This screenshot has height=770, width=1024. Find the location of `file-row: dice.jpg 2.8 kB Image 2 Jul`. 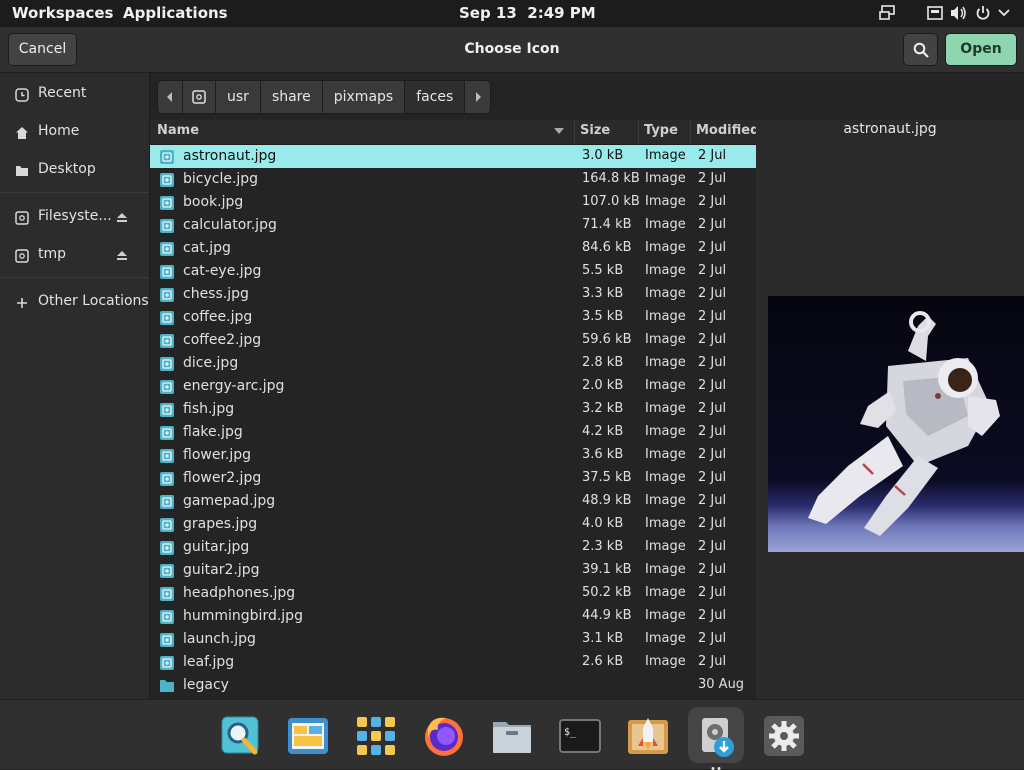

file-row: dice.jpg 2.8 kB Image 2 Jul is located at coordinates (453, 363).